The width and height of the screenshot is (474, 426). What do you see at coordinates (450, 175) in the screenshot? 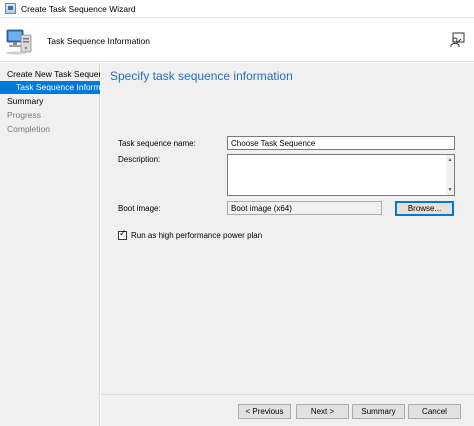
I see `description-scrollbar: ▲ ▼` at bounding box center [450, 175].